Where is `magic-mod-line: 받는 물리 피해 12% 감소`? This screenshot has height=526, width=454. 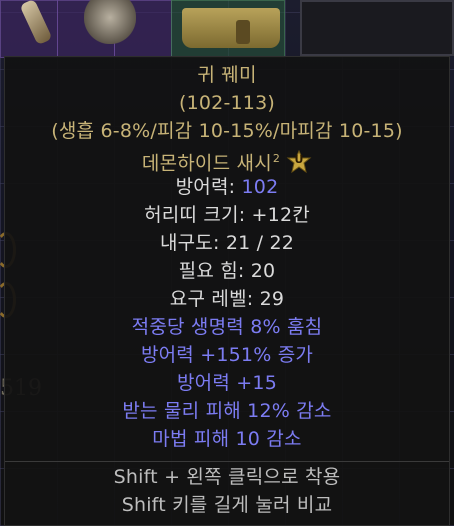 magic-mod-line: 받는 물리 피해 12% 감소 is located at coordinates (227, 411).